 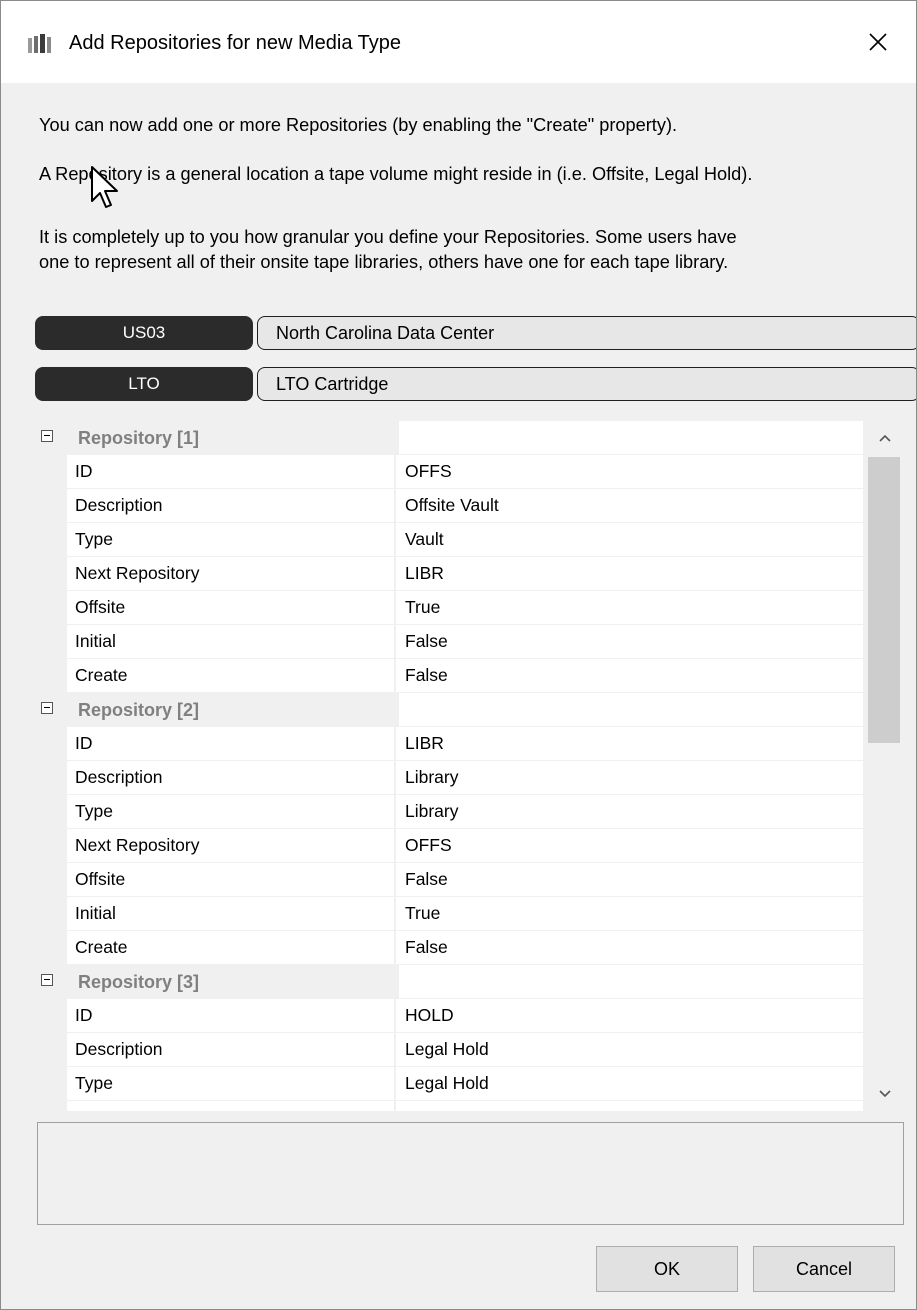 I want to click on scroll-up-button, so click(x=884, y=438).